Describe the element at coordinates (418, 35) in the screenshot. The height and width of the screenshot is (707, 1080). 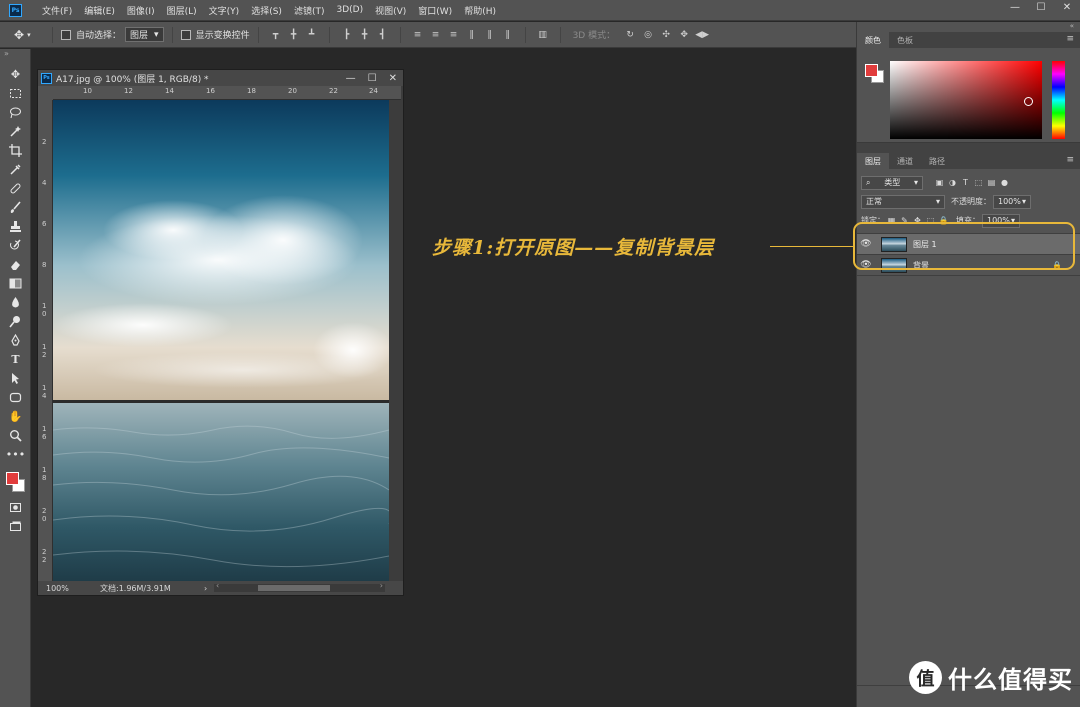
I see `distribute-top-icon: ≡` at that location.